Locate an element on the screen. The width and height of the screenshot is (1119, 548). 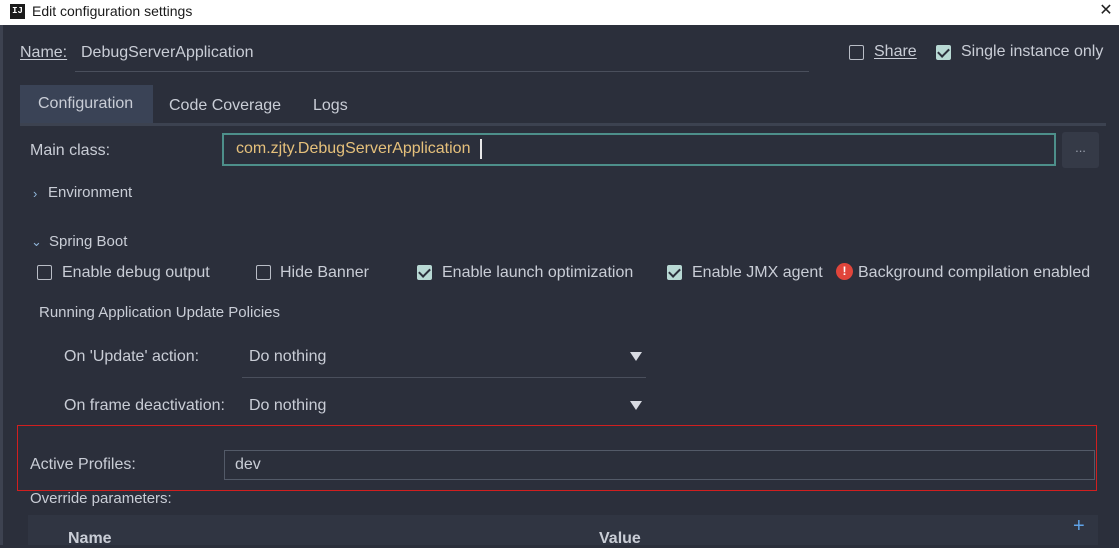
active-profiles-value: dev is located at coordinates (248, 464).